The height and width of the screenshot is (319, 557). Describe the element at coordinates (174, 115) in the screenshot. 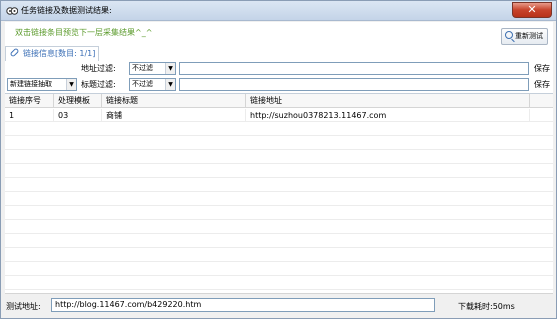

I see `cell-title: 商铺` at that location.